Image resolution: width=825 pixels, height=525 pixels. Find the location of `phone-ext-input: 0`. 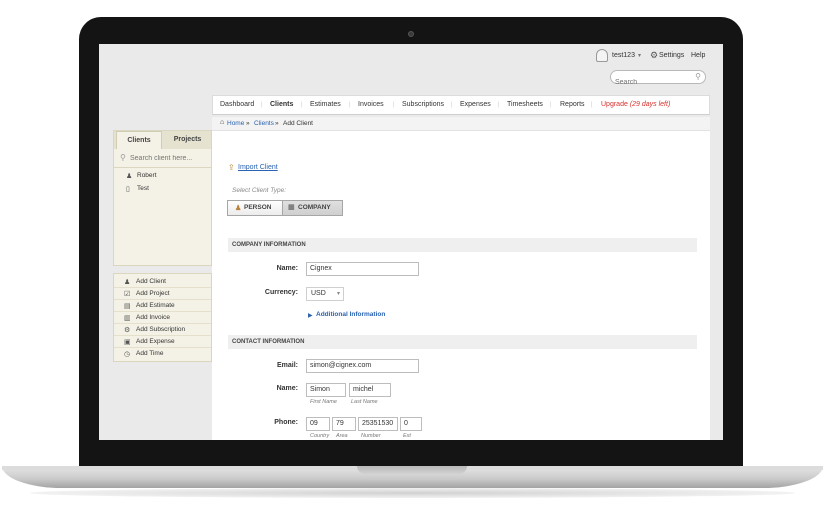

phone-ext-input: 0 is located at coordinates (411, 424).